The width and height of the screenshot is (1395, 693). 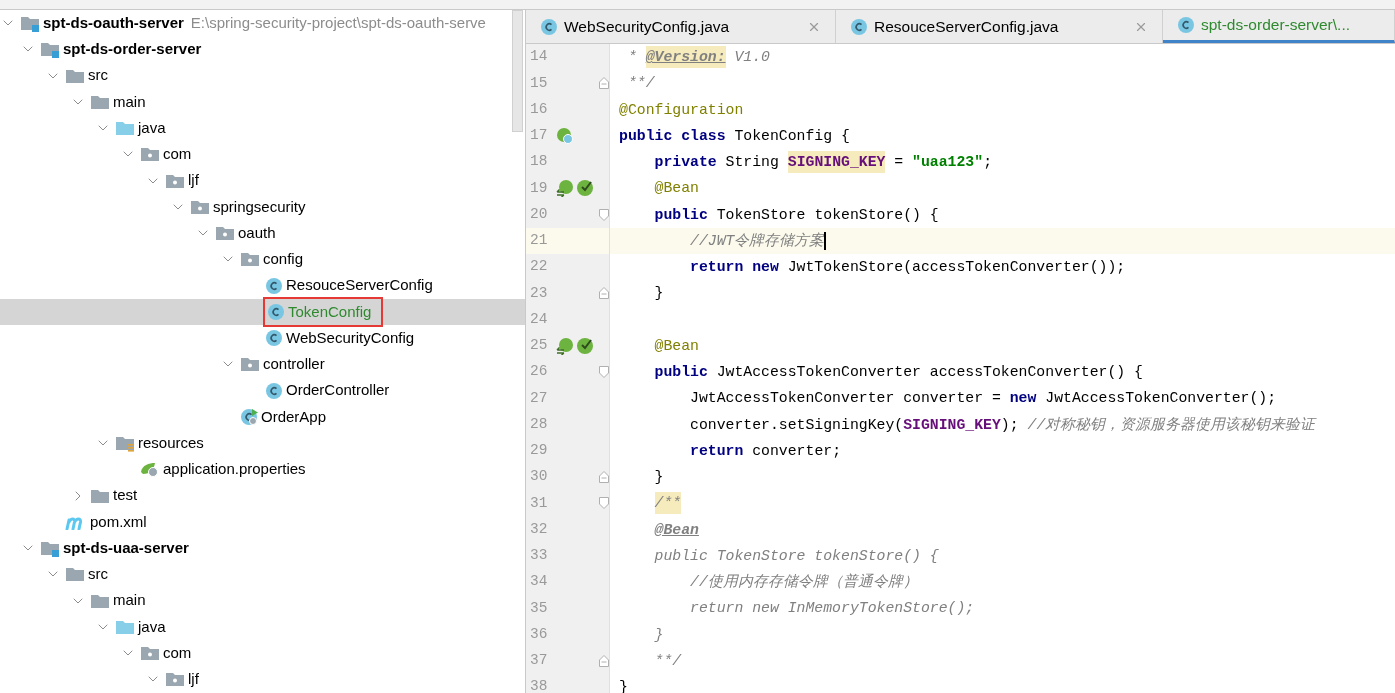 What do you see at coordinates (350, 337) in the screenshot?
I see `tree-label: WebSecurityConfig` at bounding box center [350, 337].